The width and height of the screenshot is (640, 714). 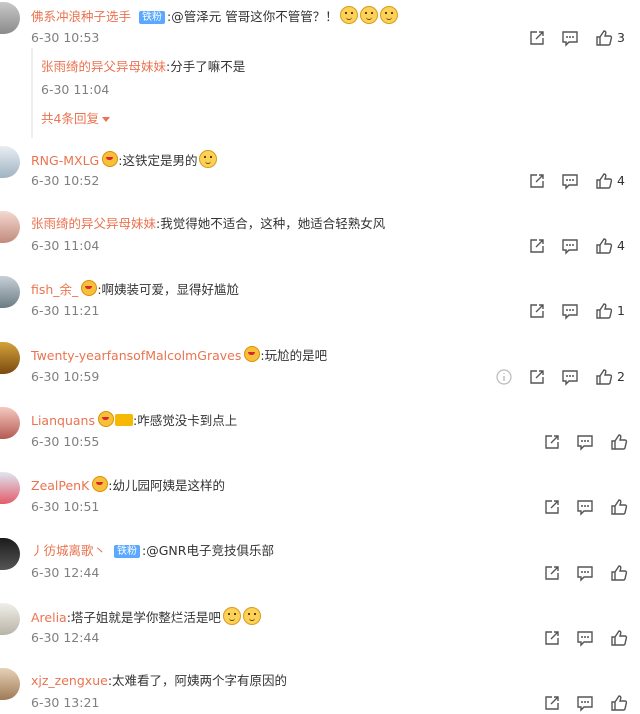 What do you see at coordinates (294, 355) in the screenshot?
I see `comment-text: :玩尬的是吧` at bounding box center [294, 355].